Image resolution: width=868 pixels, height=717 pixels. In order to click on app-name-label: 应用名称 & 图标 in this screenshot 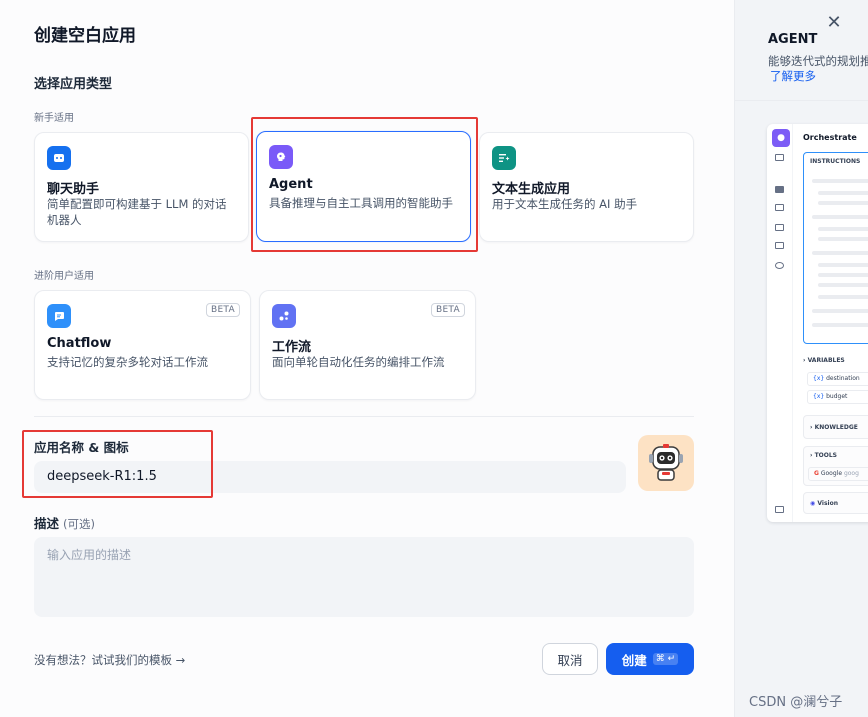, I will do `click(81, 447)`.